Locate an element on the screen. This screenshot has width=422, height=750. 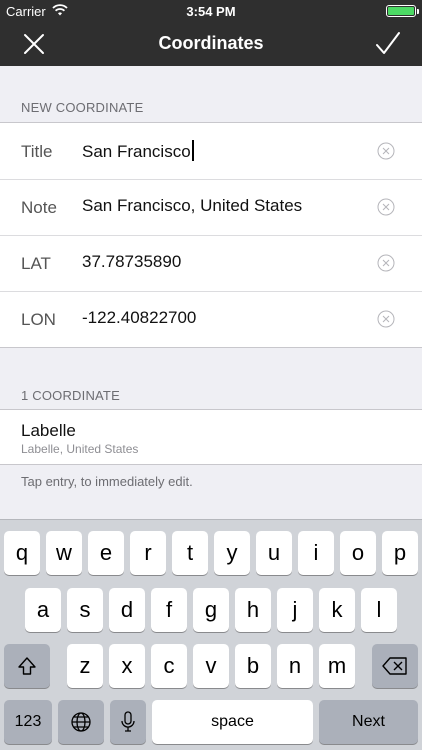
clear-lon-icon is located at coordinates (386, 319).